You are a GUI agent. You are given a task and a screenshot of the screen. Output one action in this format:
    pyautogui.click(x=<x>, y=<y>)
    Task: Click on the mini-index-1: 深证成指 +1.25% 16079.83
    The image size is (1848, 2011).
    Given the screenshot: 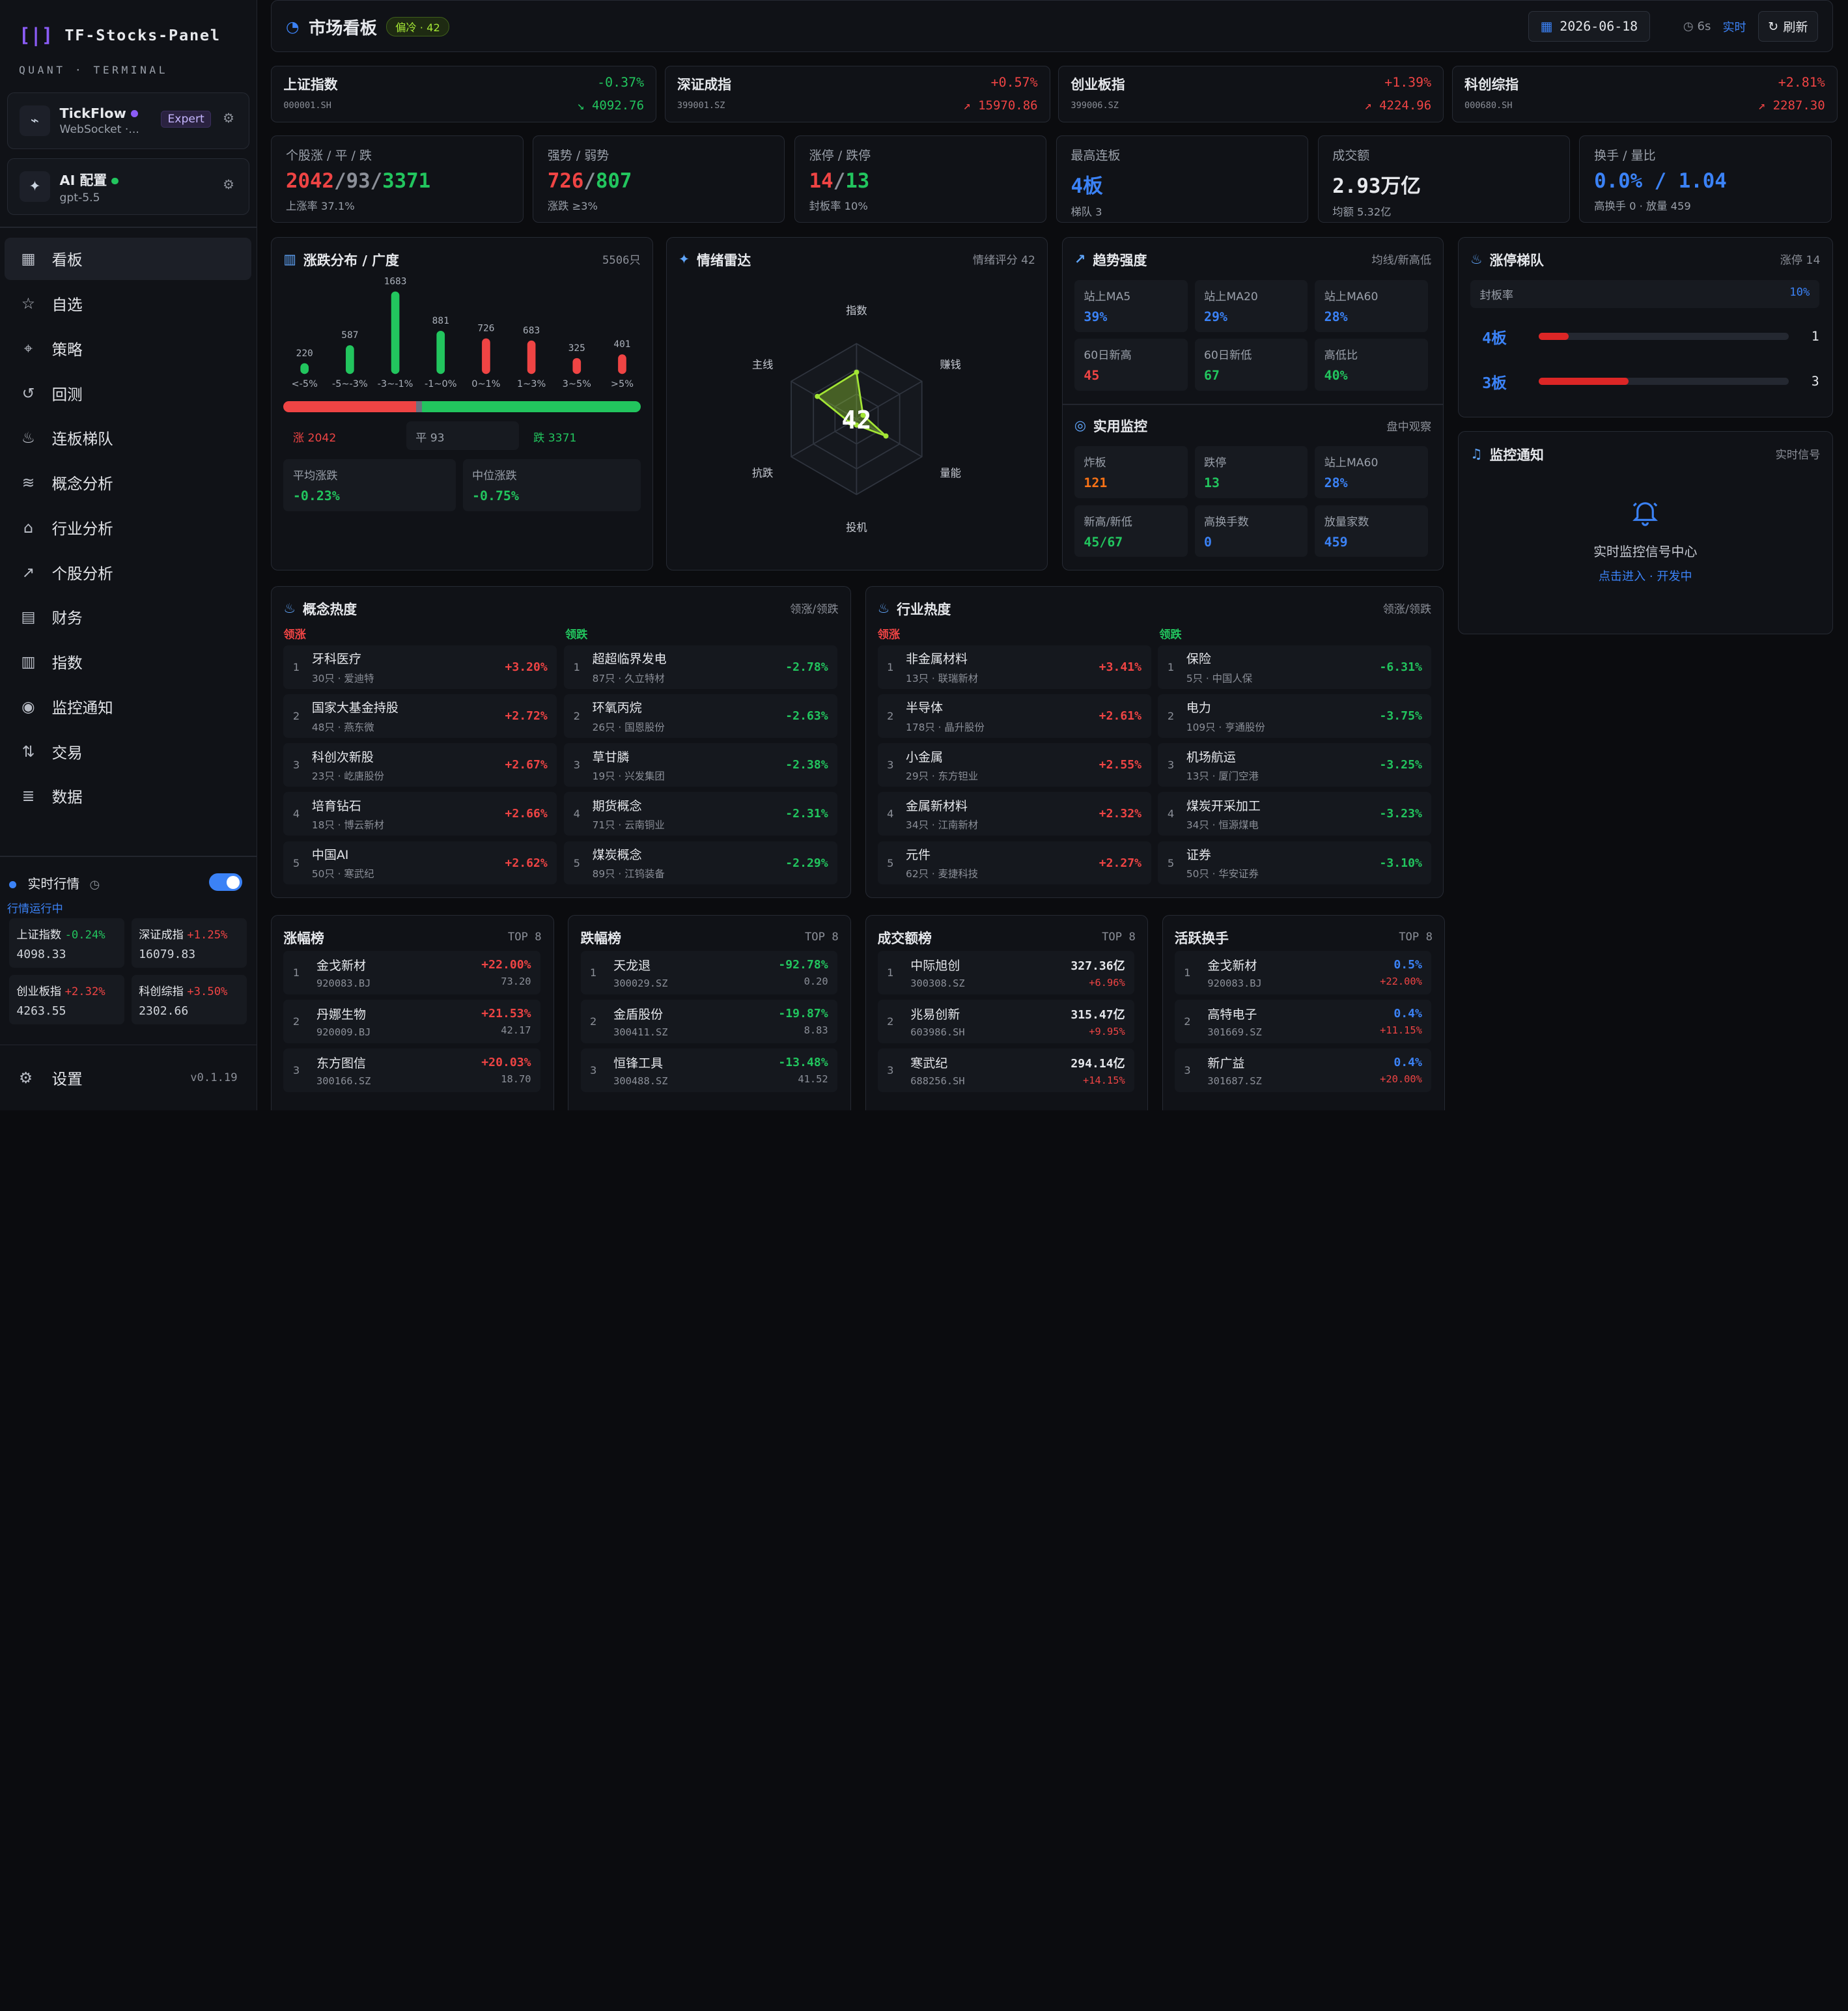 What is the action you would take?
    pyautogui.click(x=190, y=943)
    